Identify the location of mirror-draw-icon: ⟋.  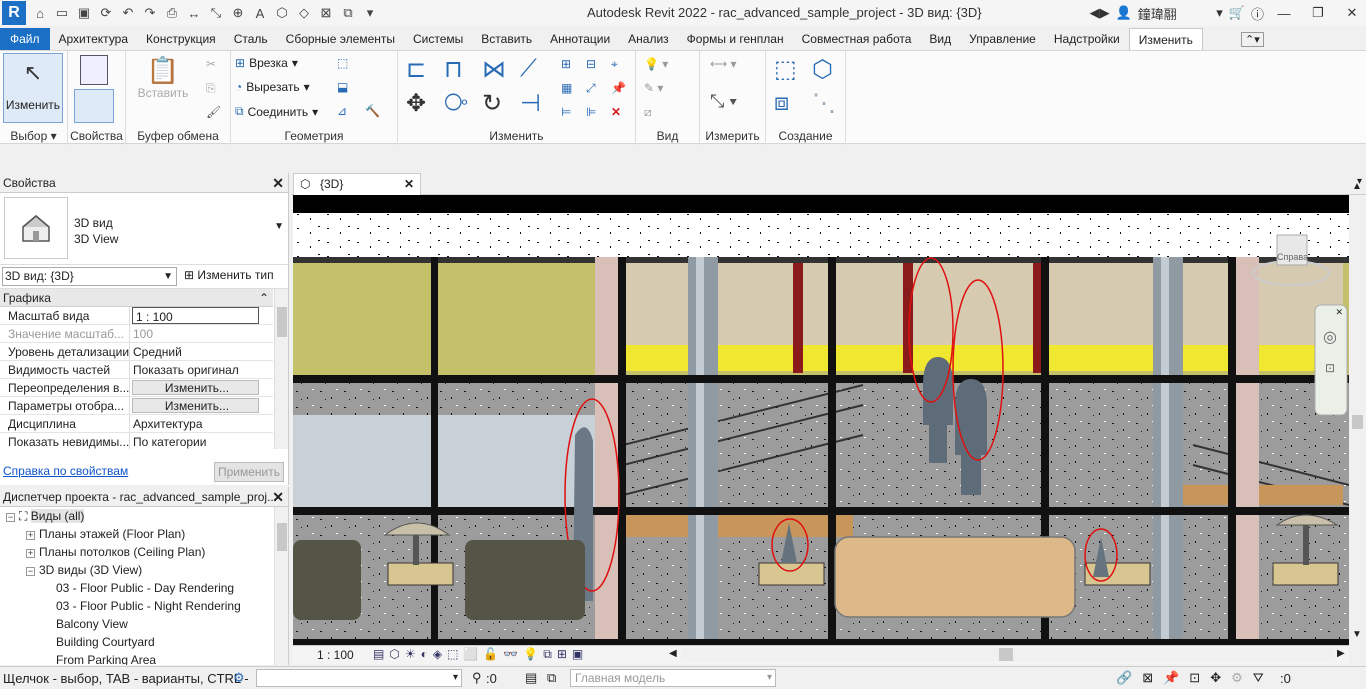
(528, 69).